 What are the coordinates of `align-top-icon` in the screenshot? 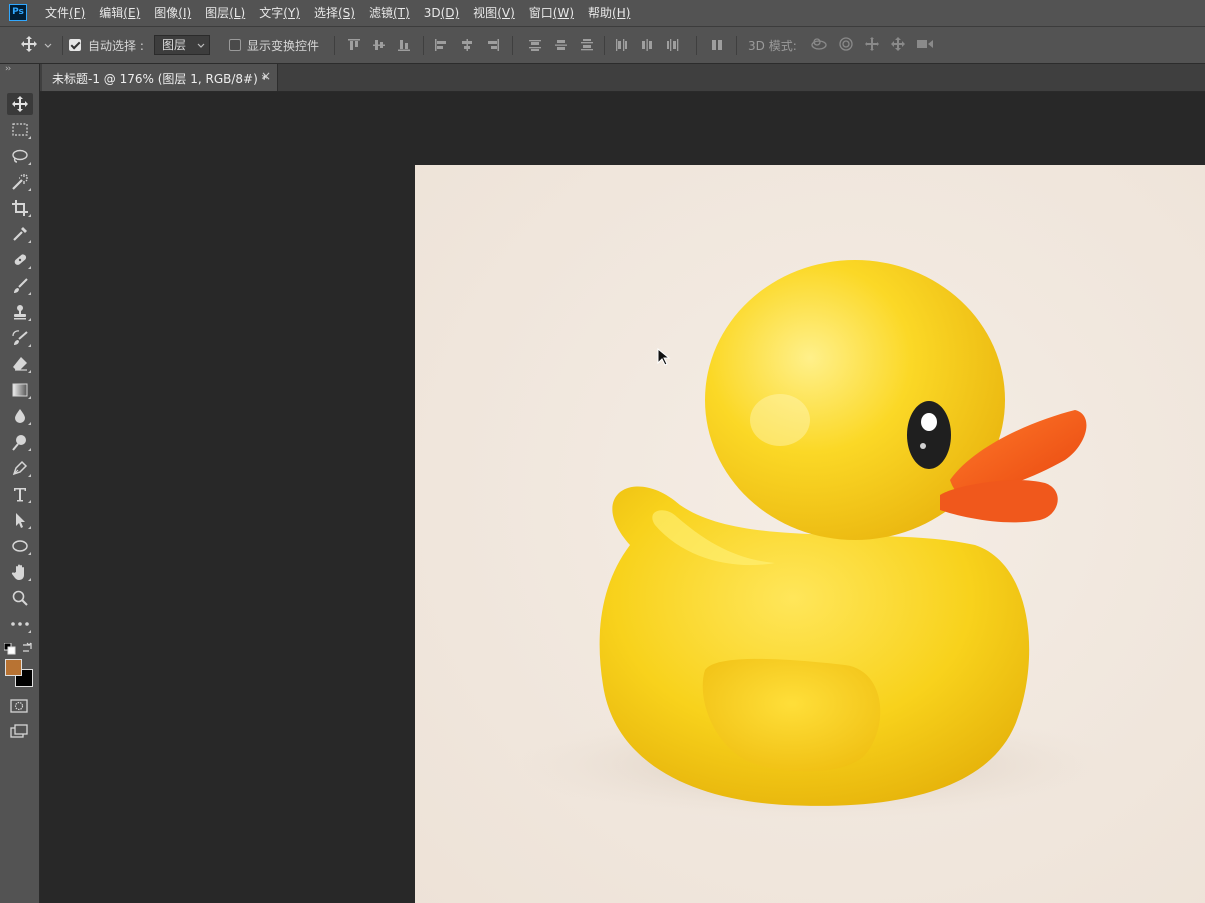 It's located at (354, 45).